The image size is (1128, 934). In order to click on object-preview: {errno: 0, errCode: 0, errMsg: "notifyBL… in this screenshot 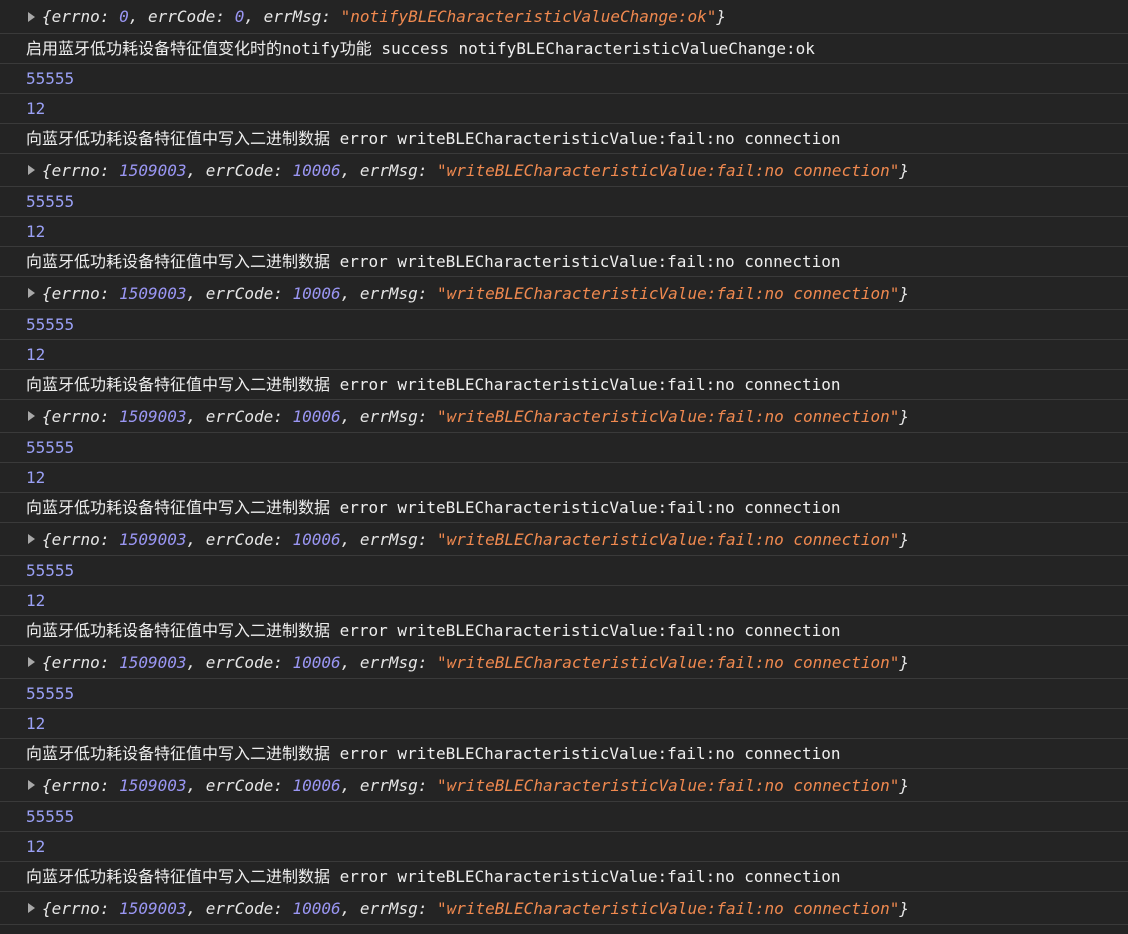, I will do `click(384, 16)`.